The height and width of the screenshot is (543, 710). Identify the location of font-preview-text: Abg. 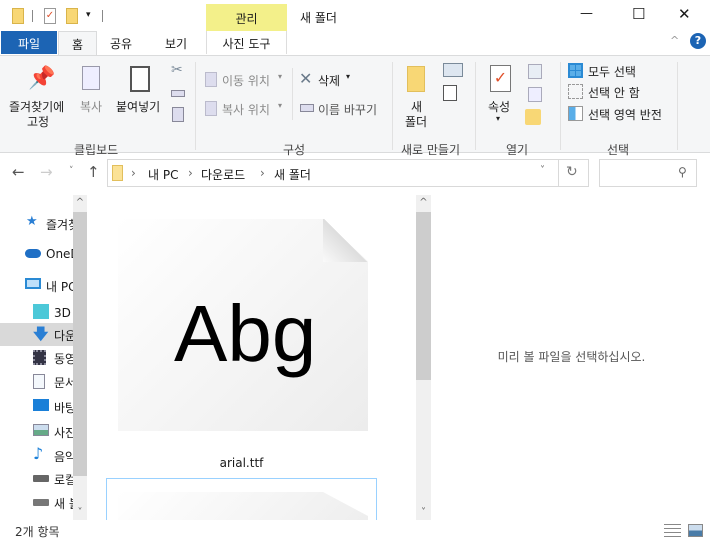
(245, 333).